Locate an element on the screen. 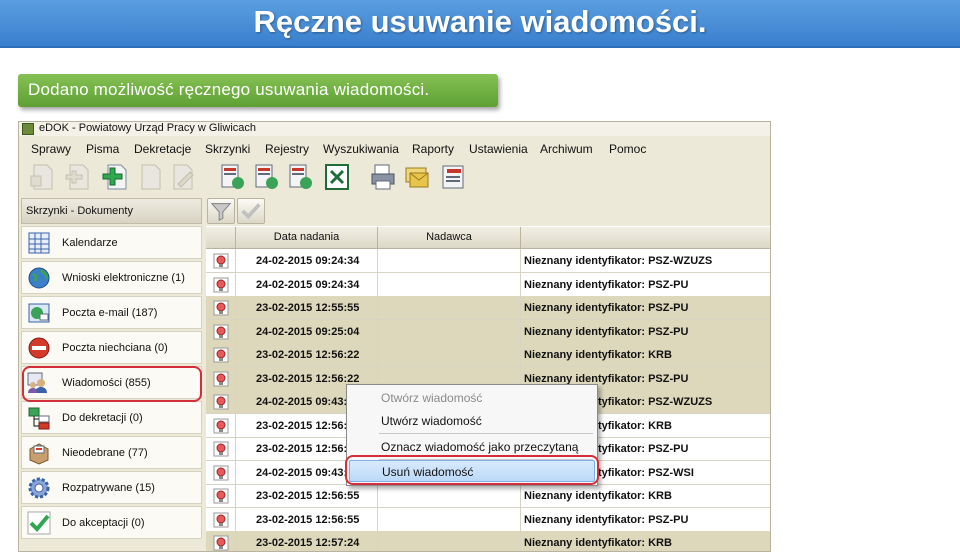 This screenshot has height=552, width=960. menu-wyszukiwania: Wyszukiwania is located at coordinates (361, 149).